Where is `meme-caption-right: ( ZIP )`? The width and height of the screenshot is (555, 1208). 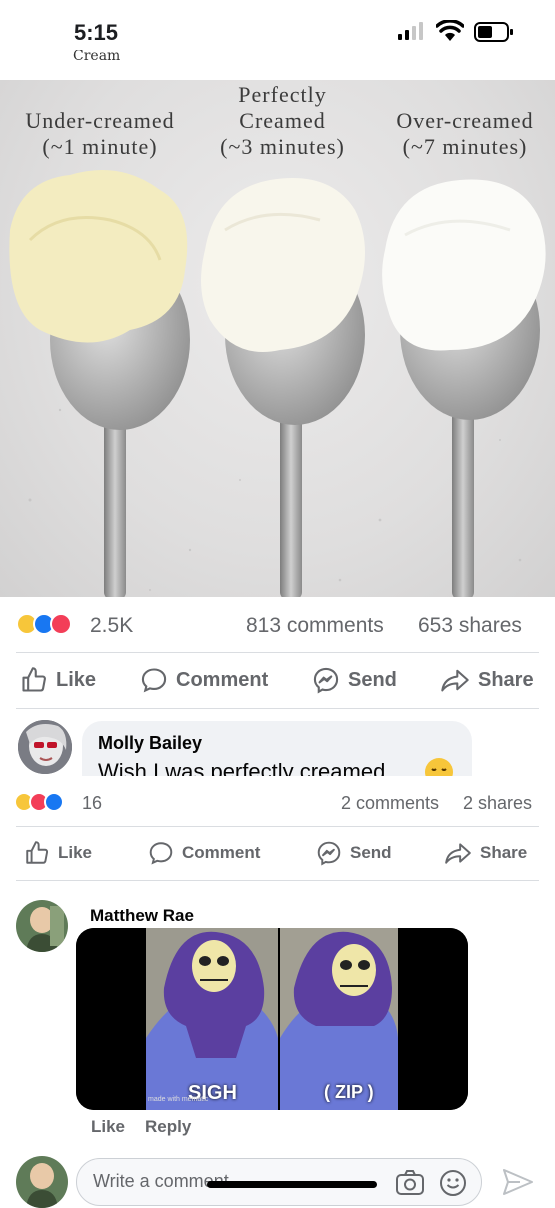 meme-caption-right: ( ZIP ) is located at coordinates (349, 1092).